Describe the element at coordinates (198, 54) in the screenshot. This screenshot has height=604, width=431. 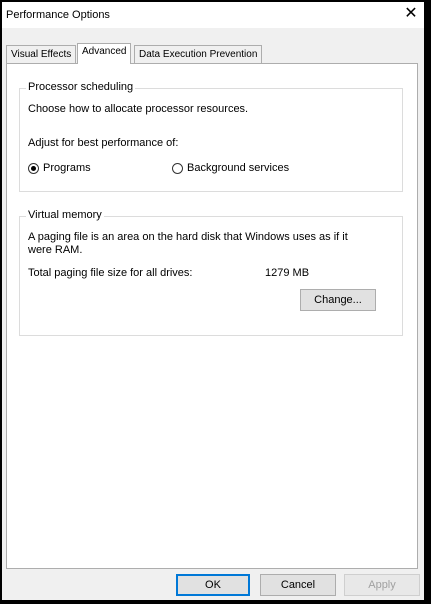
I see `tab-data-execution-prevention: Data Execution Prevention` at that location.